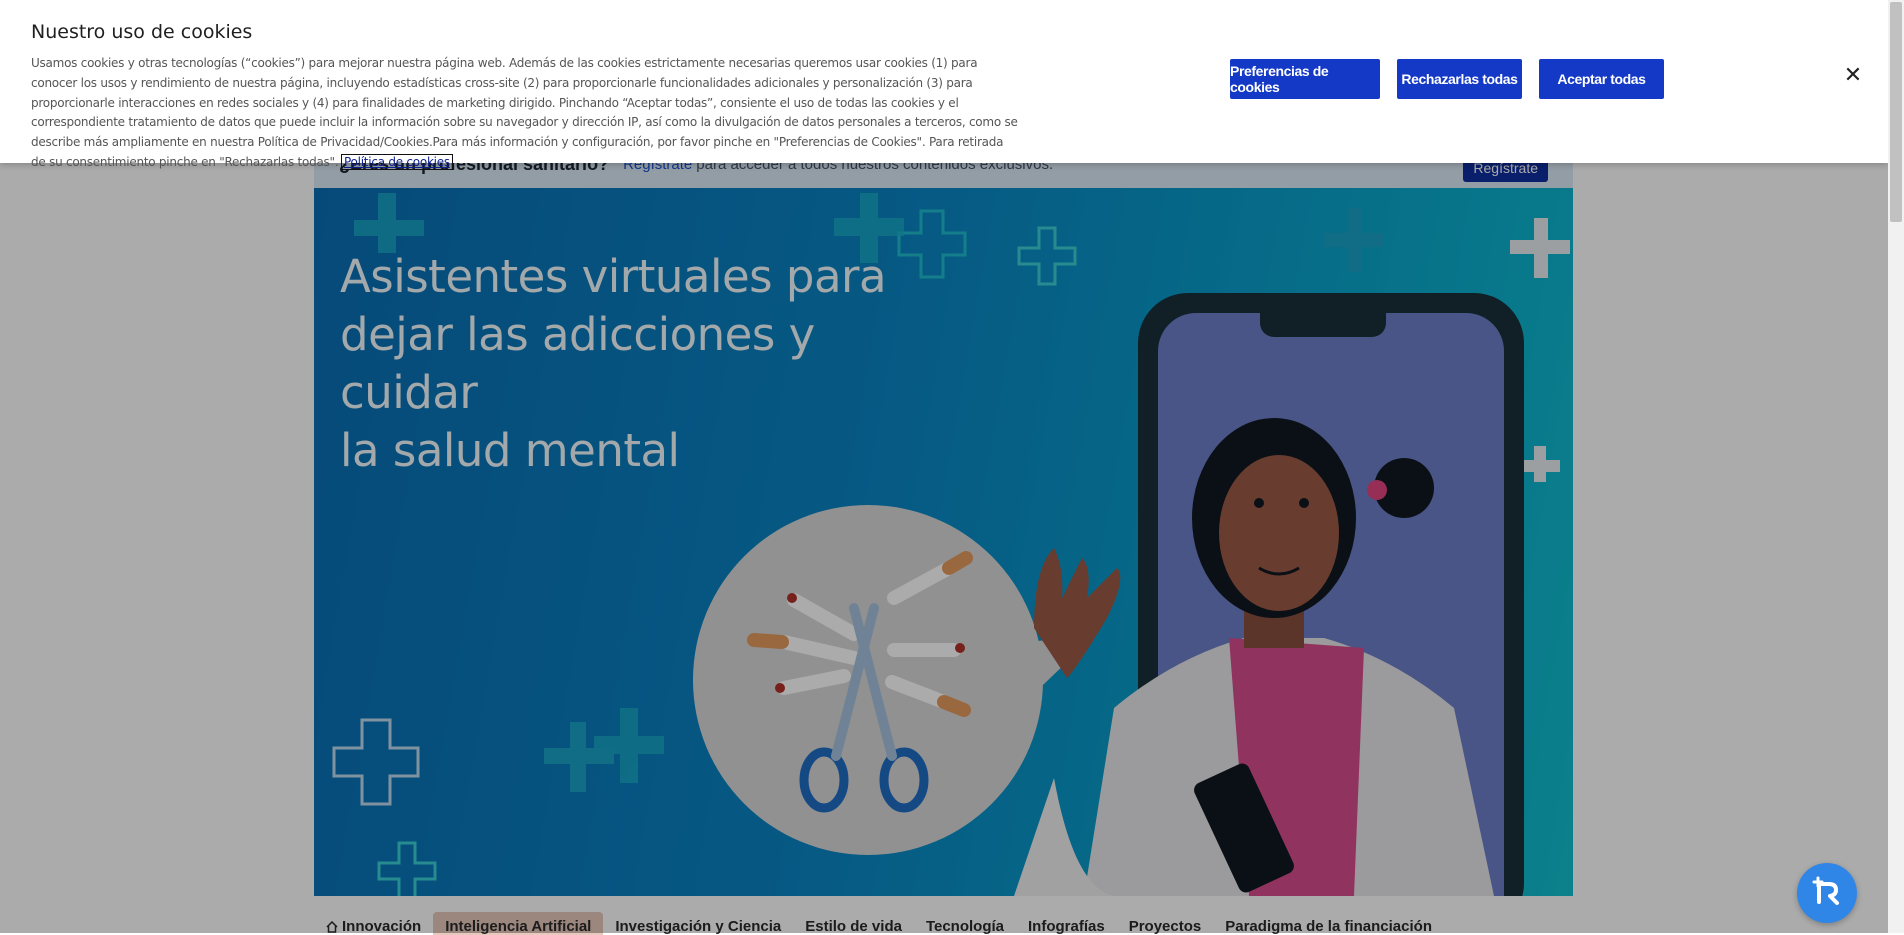 This screenshot has width=1904, height=935. What do you see at coordinates (1896, 466) in the screenshot?
I see `page-scrollbar` at bounding box center [1896, 466].